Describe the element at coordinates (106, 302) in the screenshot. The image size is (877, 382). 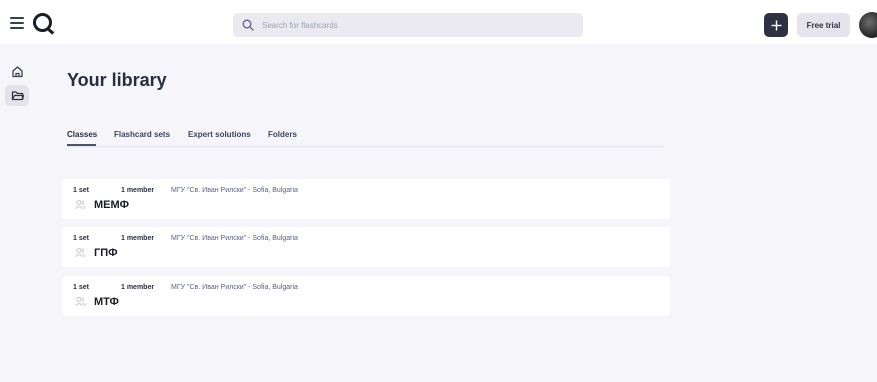
I see `class-name: МТФ` at that location.